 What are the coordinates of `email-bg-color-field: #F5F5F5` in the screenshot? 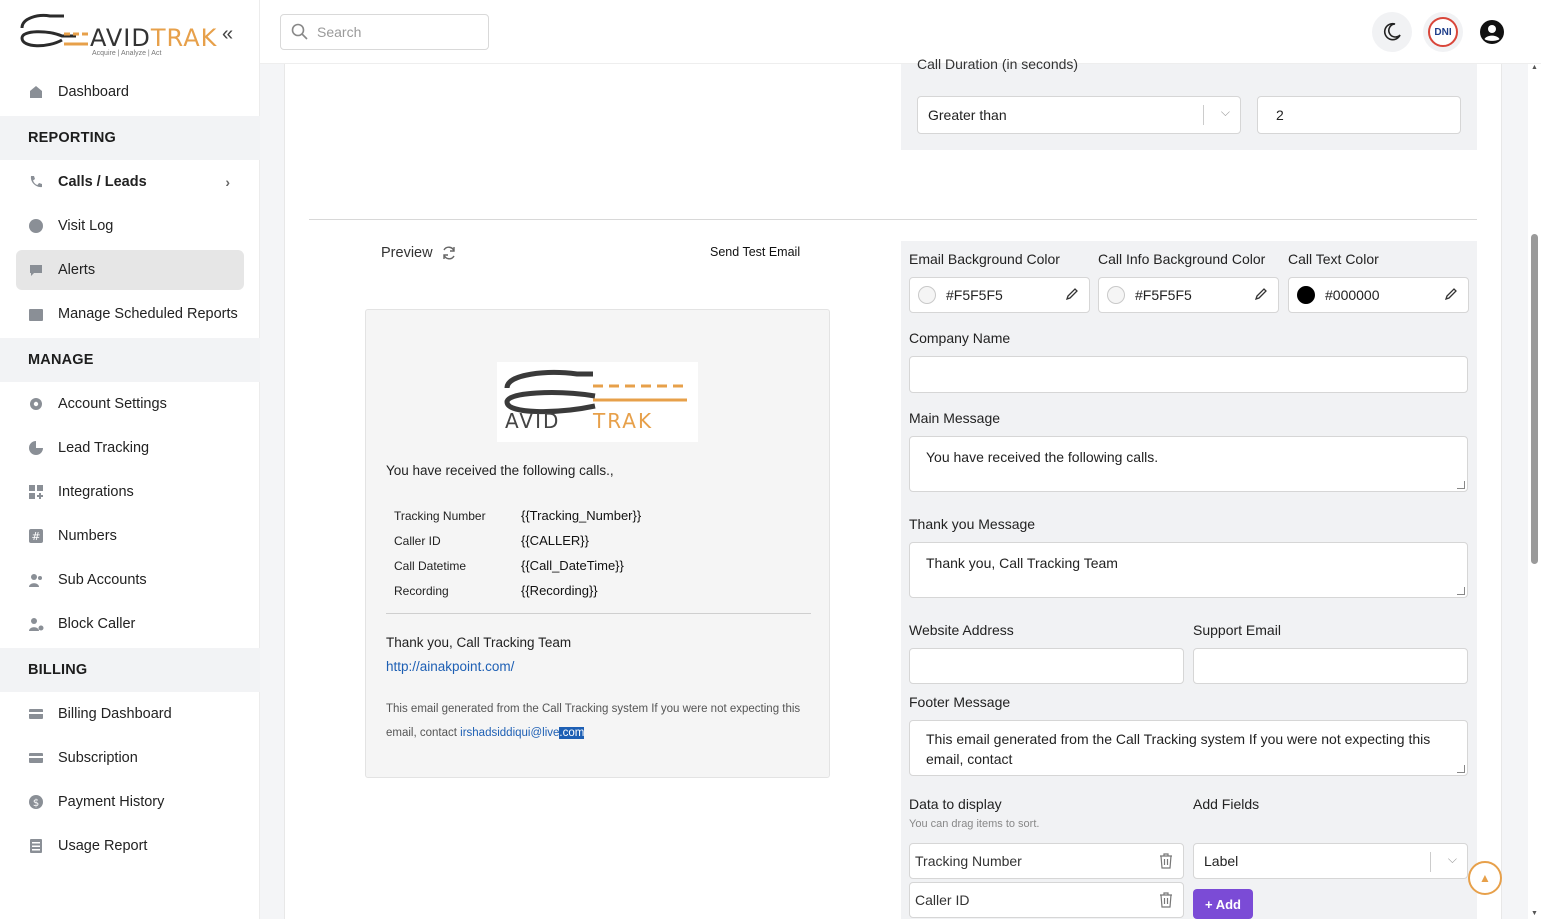 It's located at (999, 295).